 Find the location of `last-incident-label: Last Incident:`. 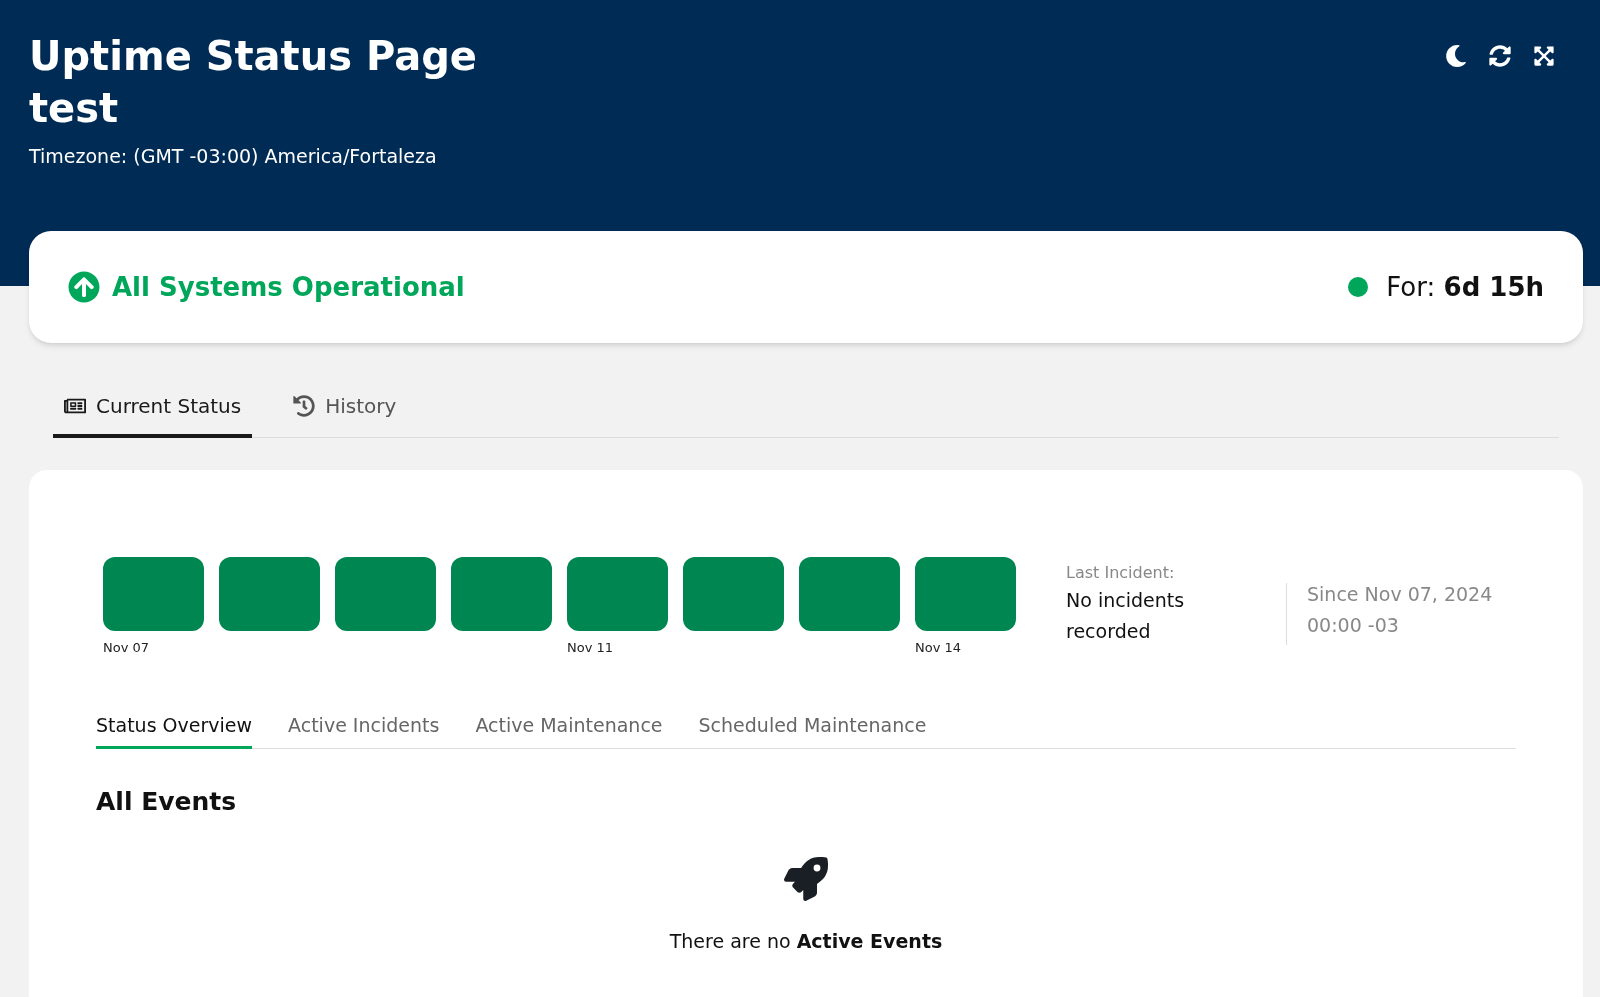

last-incident-label: Last Incident: is located at coordinates (1121, 573).